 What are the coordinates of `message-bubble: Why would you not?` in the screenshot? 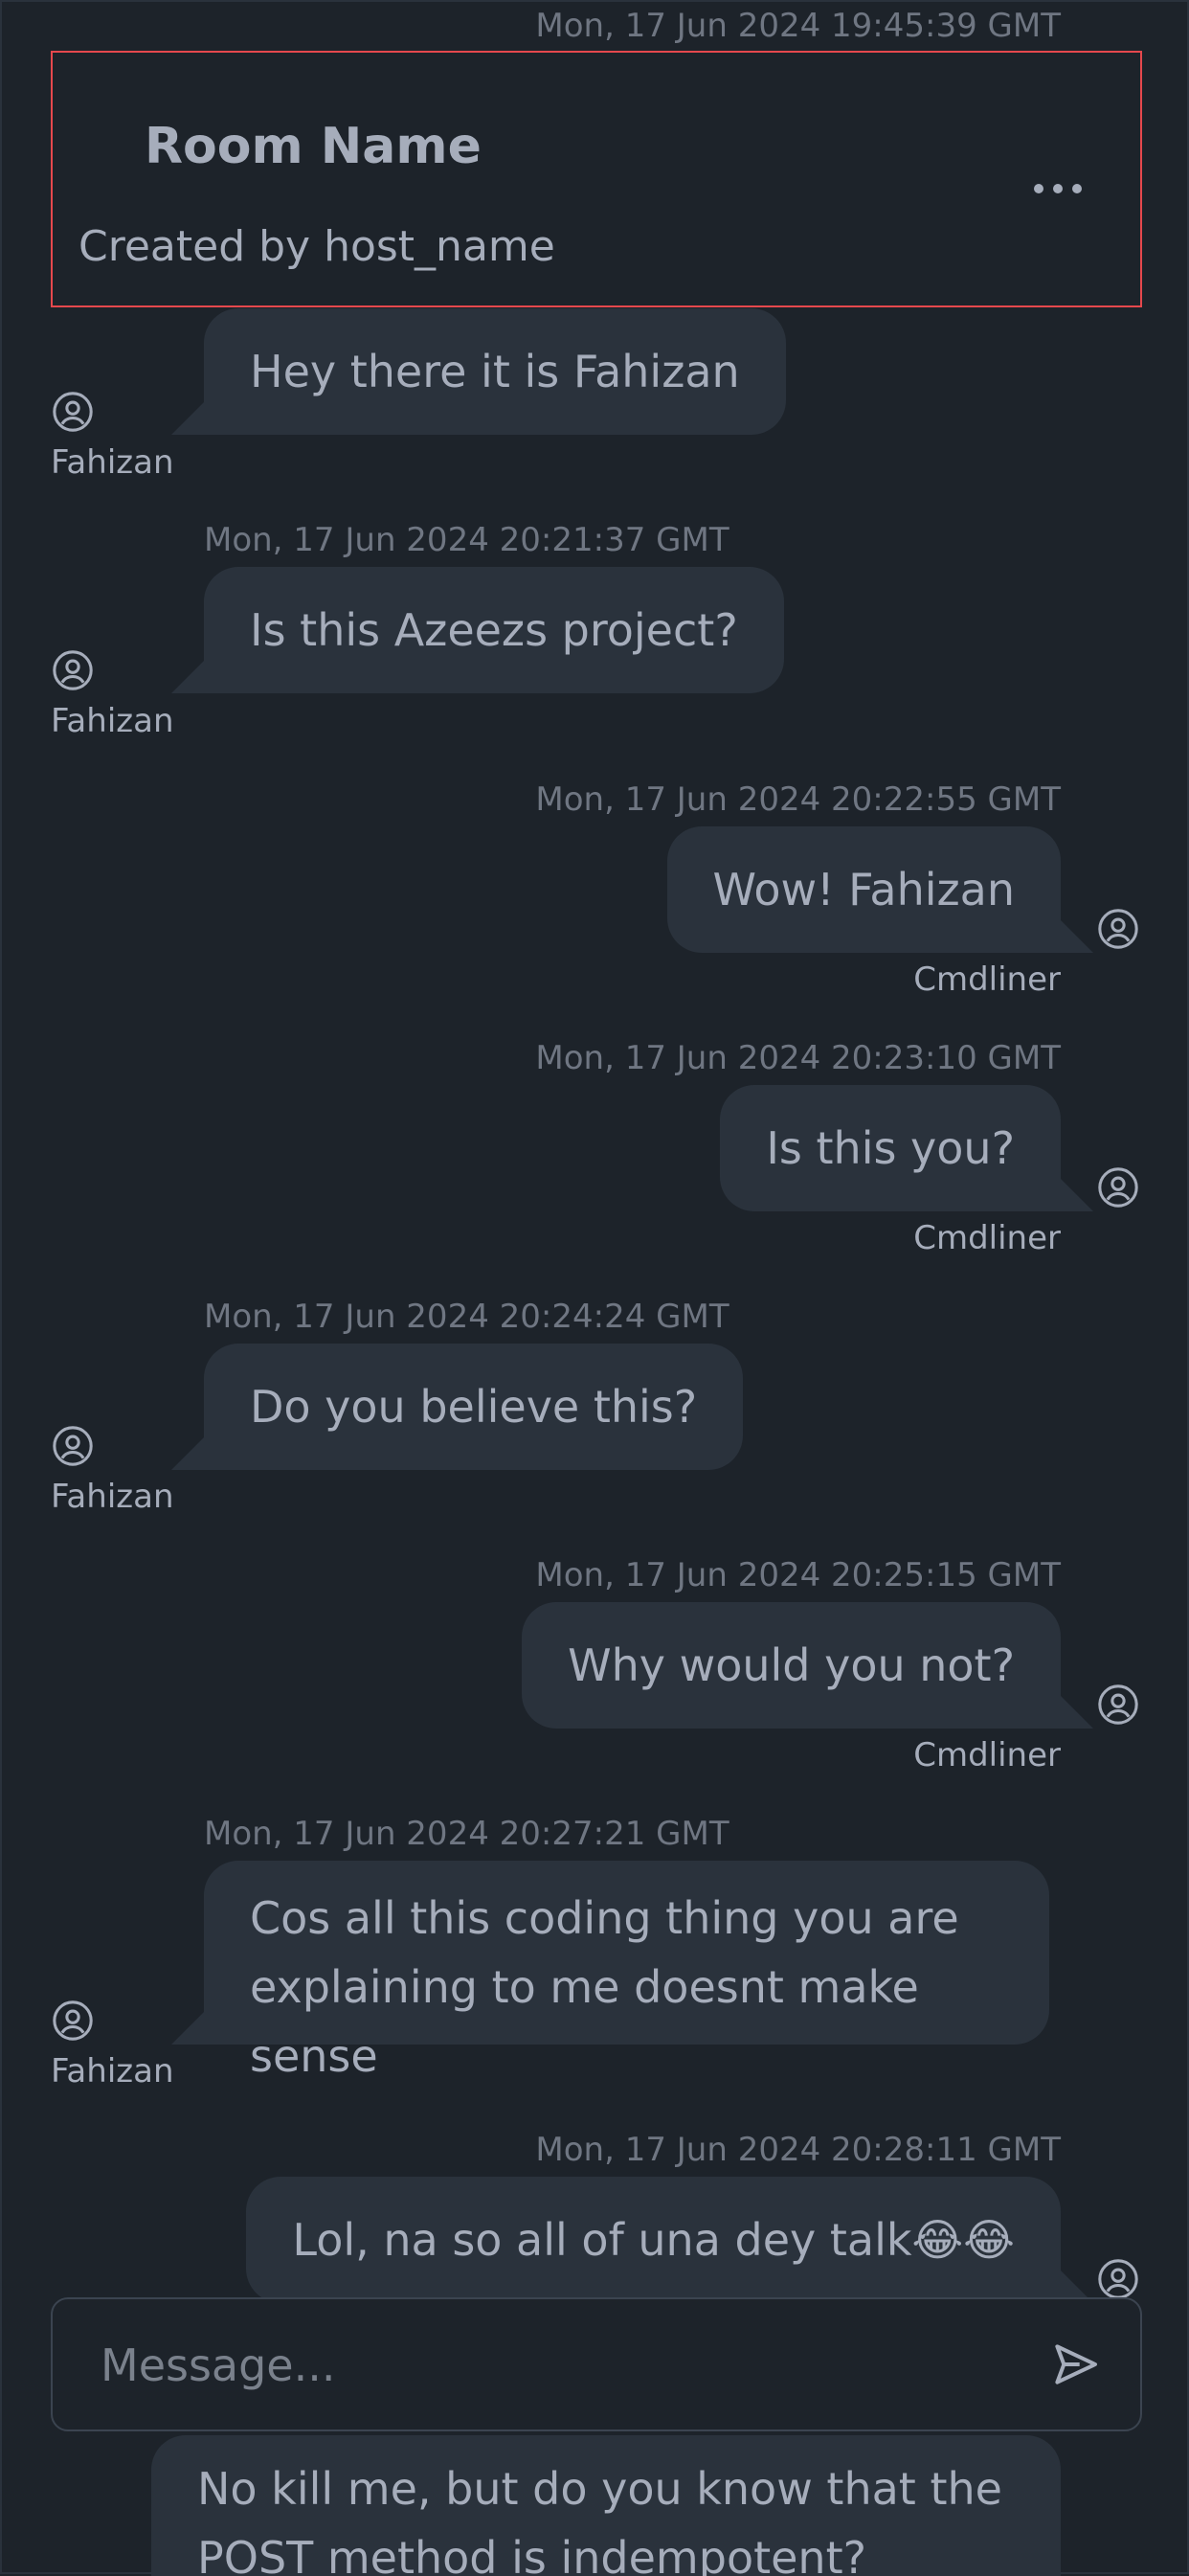 It's located at (807, 1665).